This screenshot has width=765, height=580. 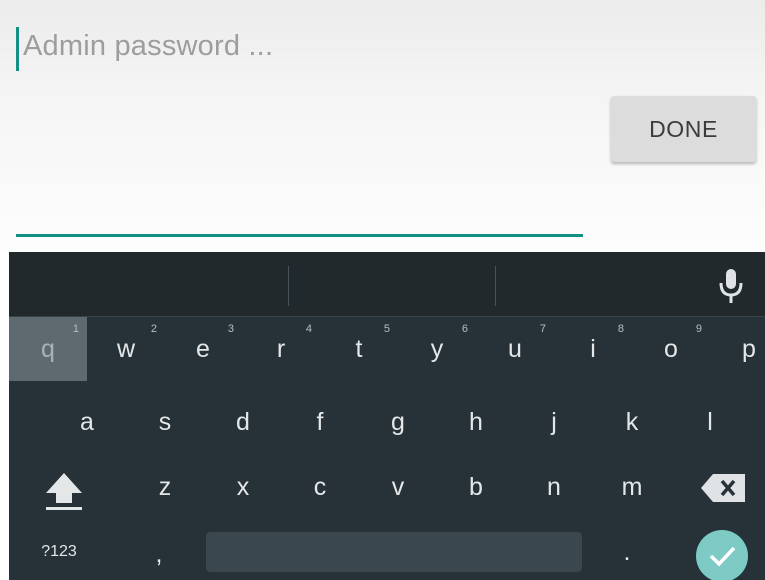 I want to click on check-icon, so click(x=722, y=556).